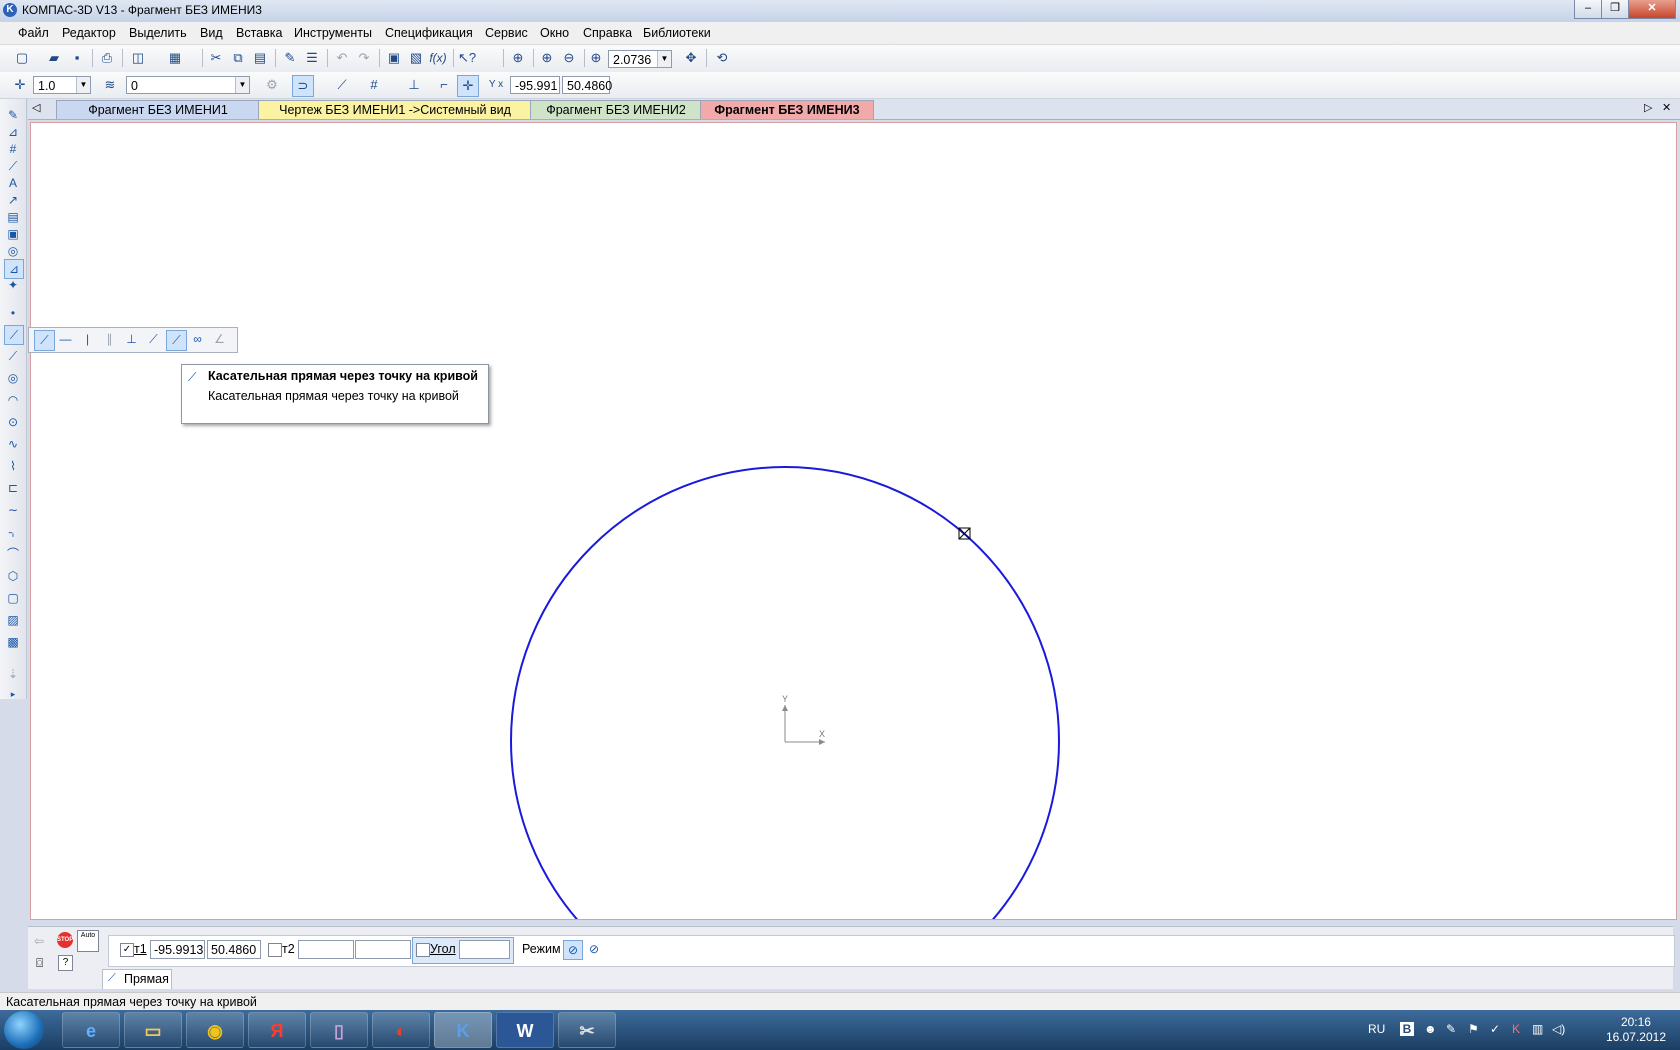 This screenshot has width=1680, height=1050. Describe the element at coordinates (153, 1030) in the screenshot. I see `taskbar-explorer: ▭` at that location.